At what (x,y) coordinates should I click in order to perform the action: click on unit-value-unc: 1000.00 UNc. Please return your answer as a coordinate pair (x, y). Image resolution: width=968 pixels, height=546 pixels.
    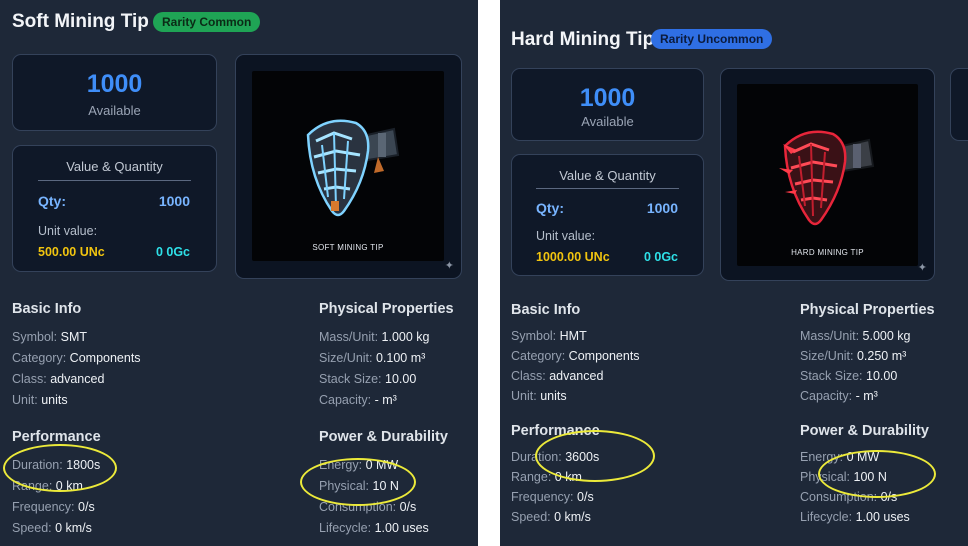
    Looking at the image, I should click on (573, 257).